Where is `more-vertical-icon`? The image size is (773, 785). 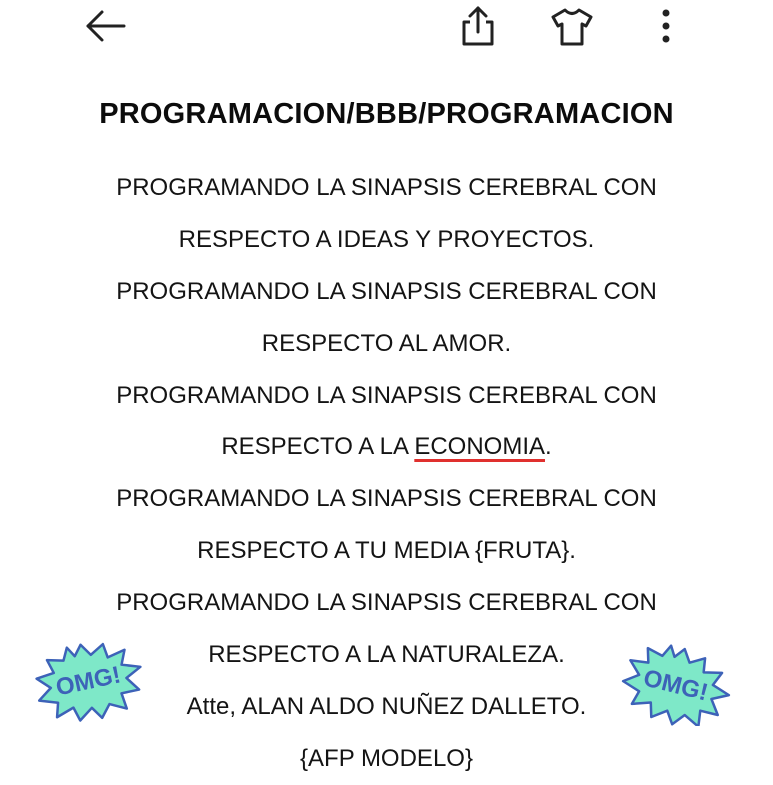
more-vertical-icon is located at coordinates (666, 26).